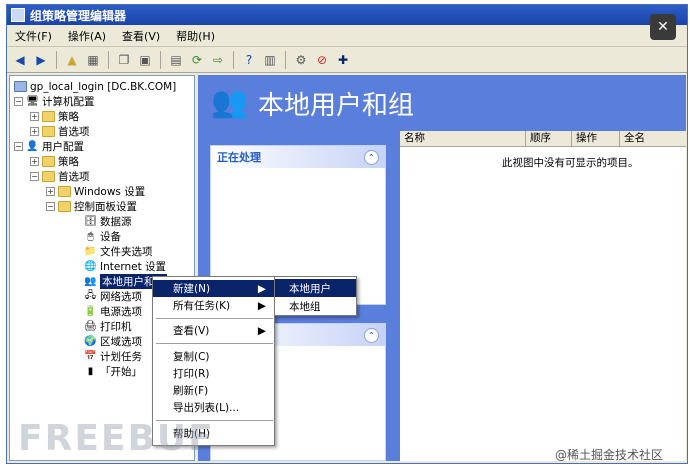 This screenshot has height=469, width=690. Describe the element at coordinates (113, 296) in the screenshot. I see `tree-item-network-options: 🖧 网络选项` at that location.